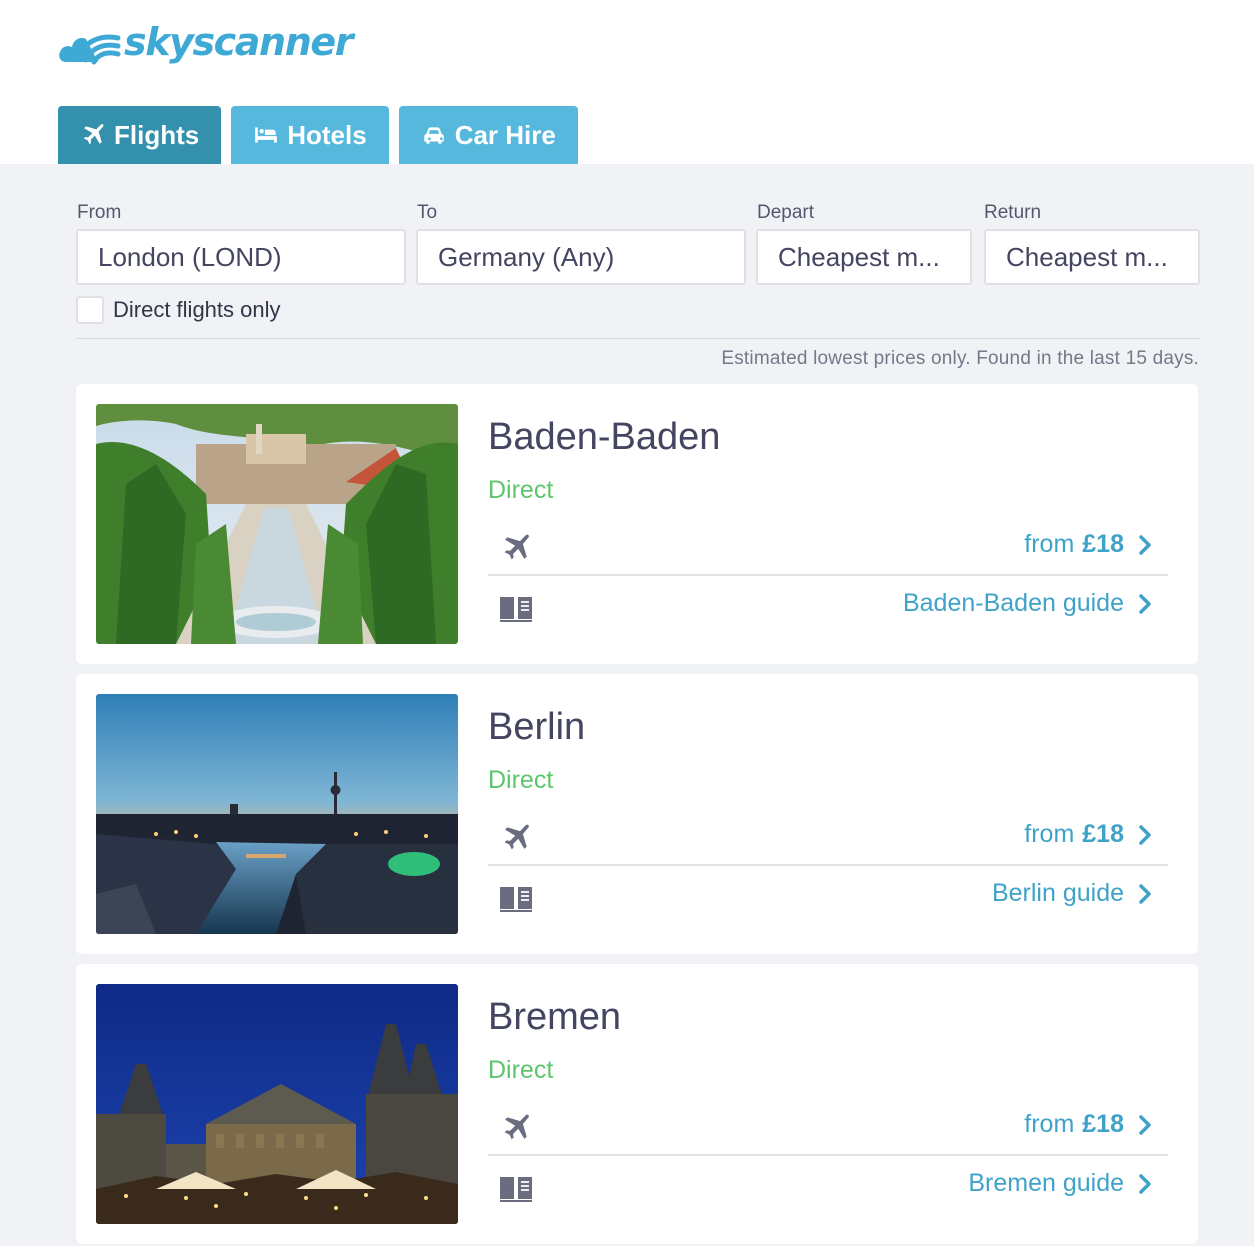 This screenshot has height=1246, width=1254. I want to click on skyscanner-logo: skyscanner, so click(205, 42).